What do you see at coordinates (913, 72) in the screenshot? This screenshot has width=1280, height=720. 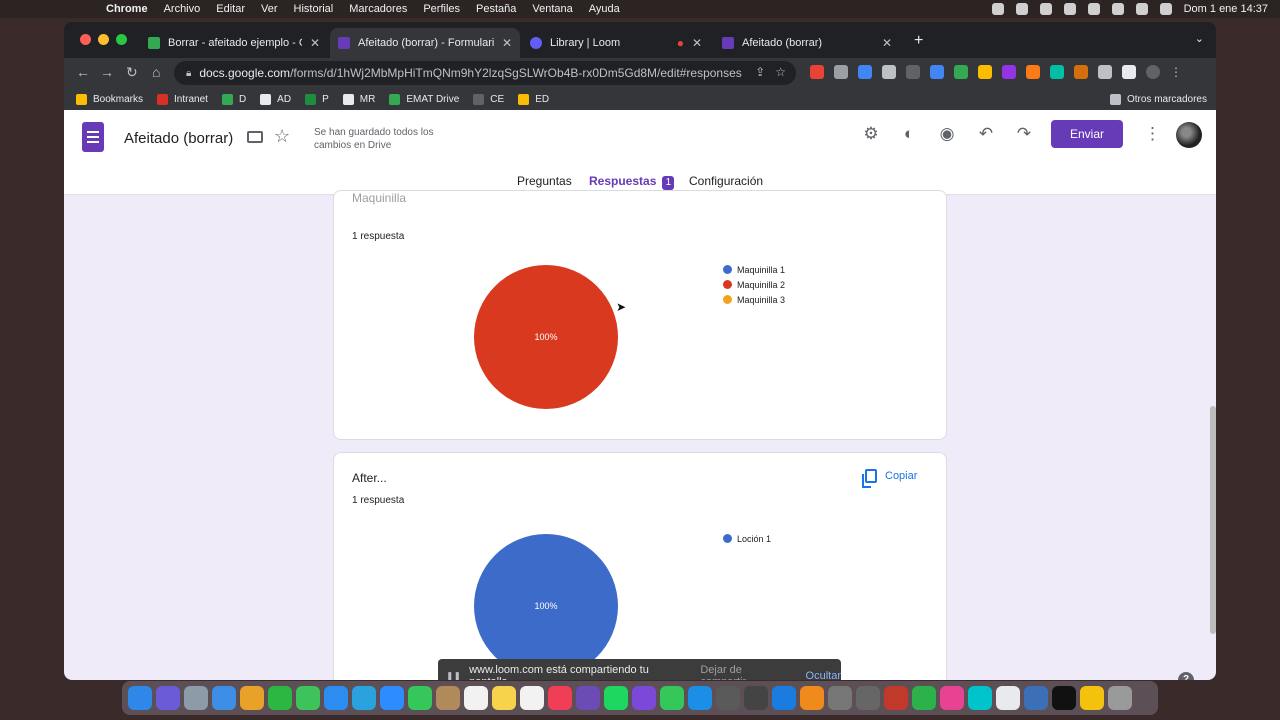 I see `extension-rocket-icon` at bounding box center [913, 72].